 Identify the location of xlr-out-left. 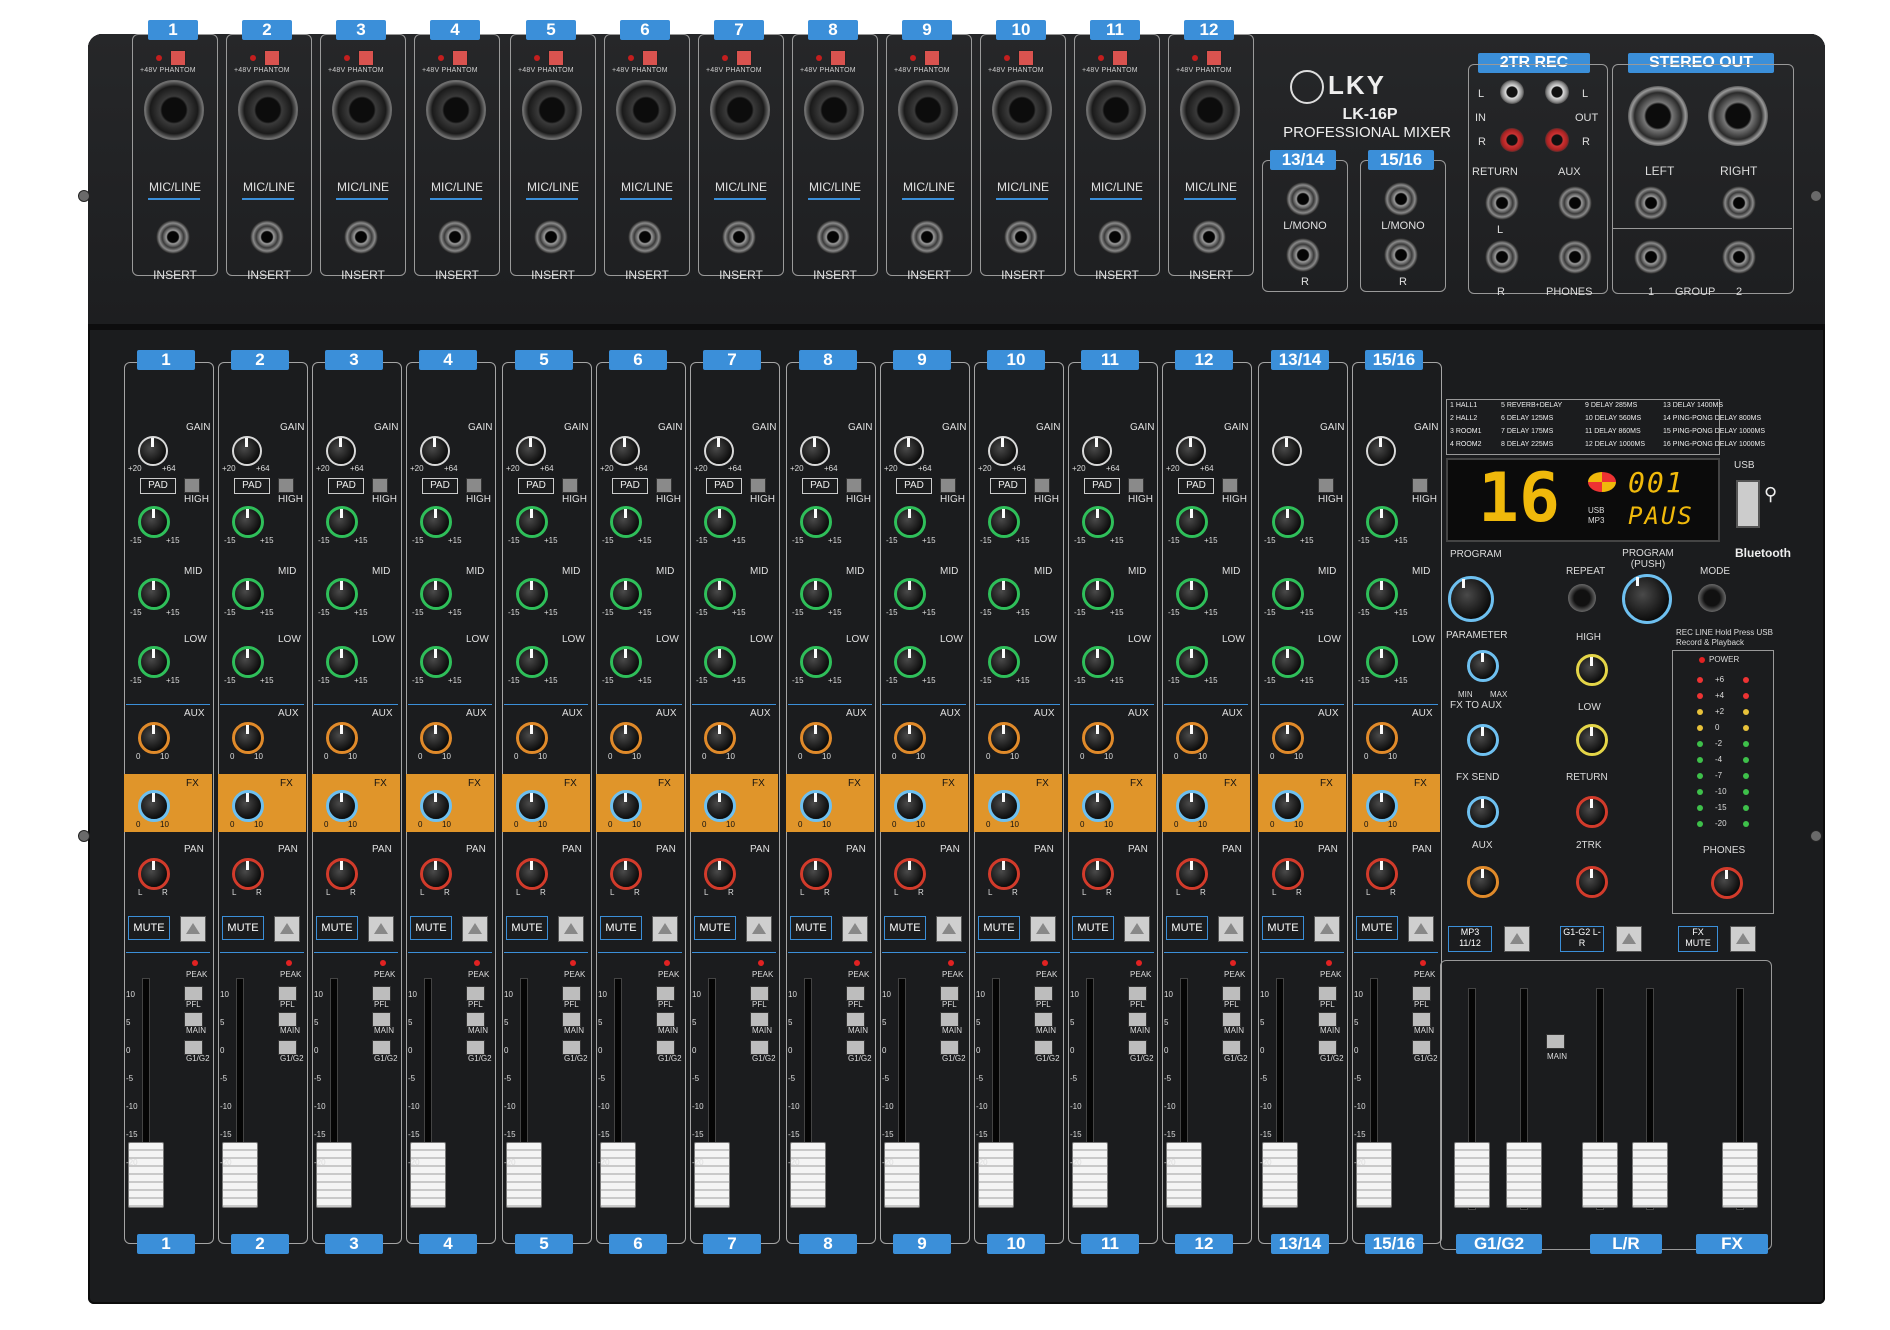
(1658, 116).